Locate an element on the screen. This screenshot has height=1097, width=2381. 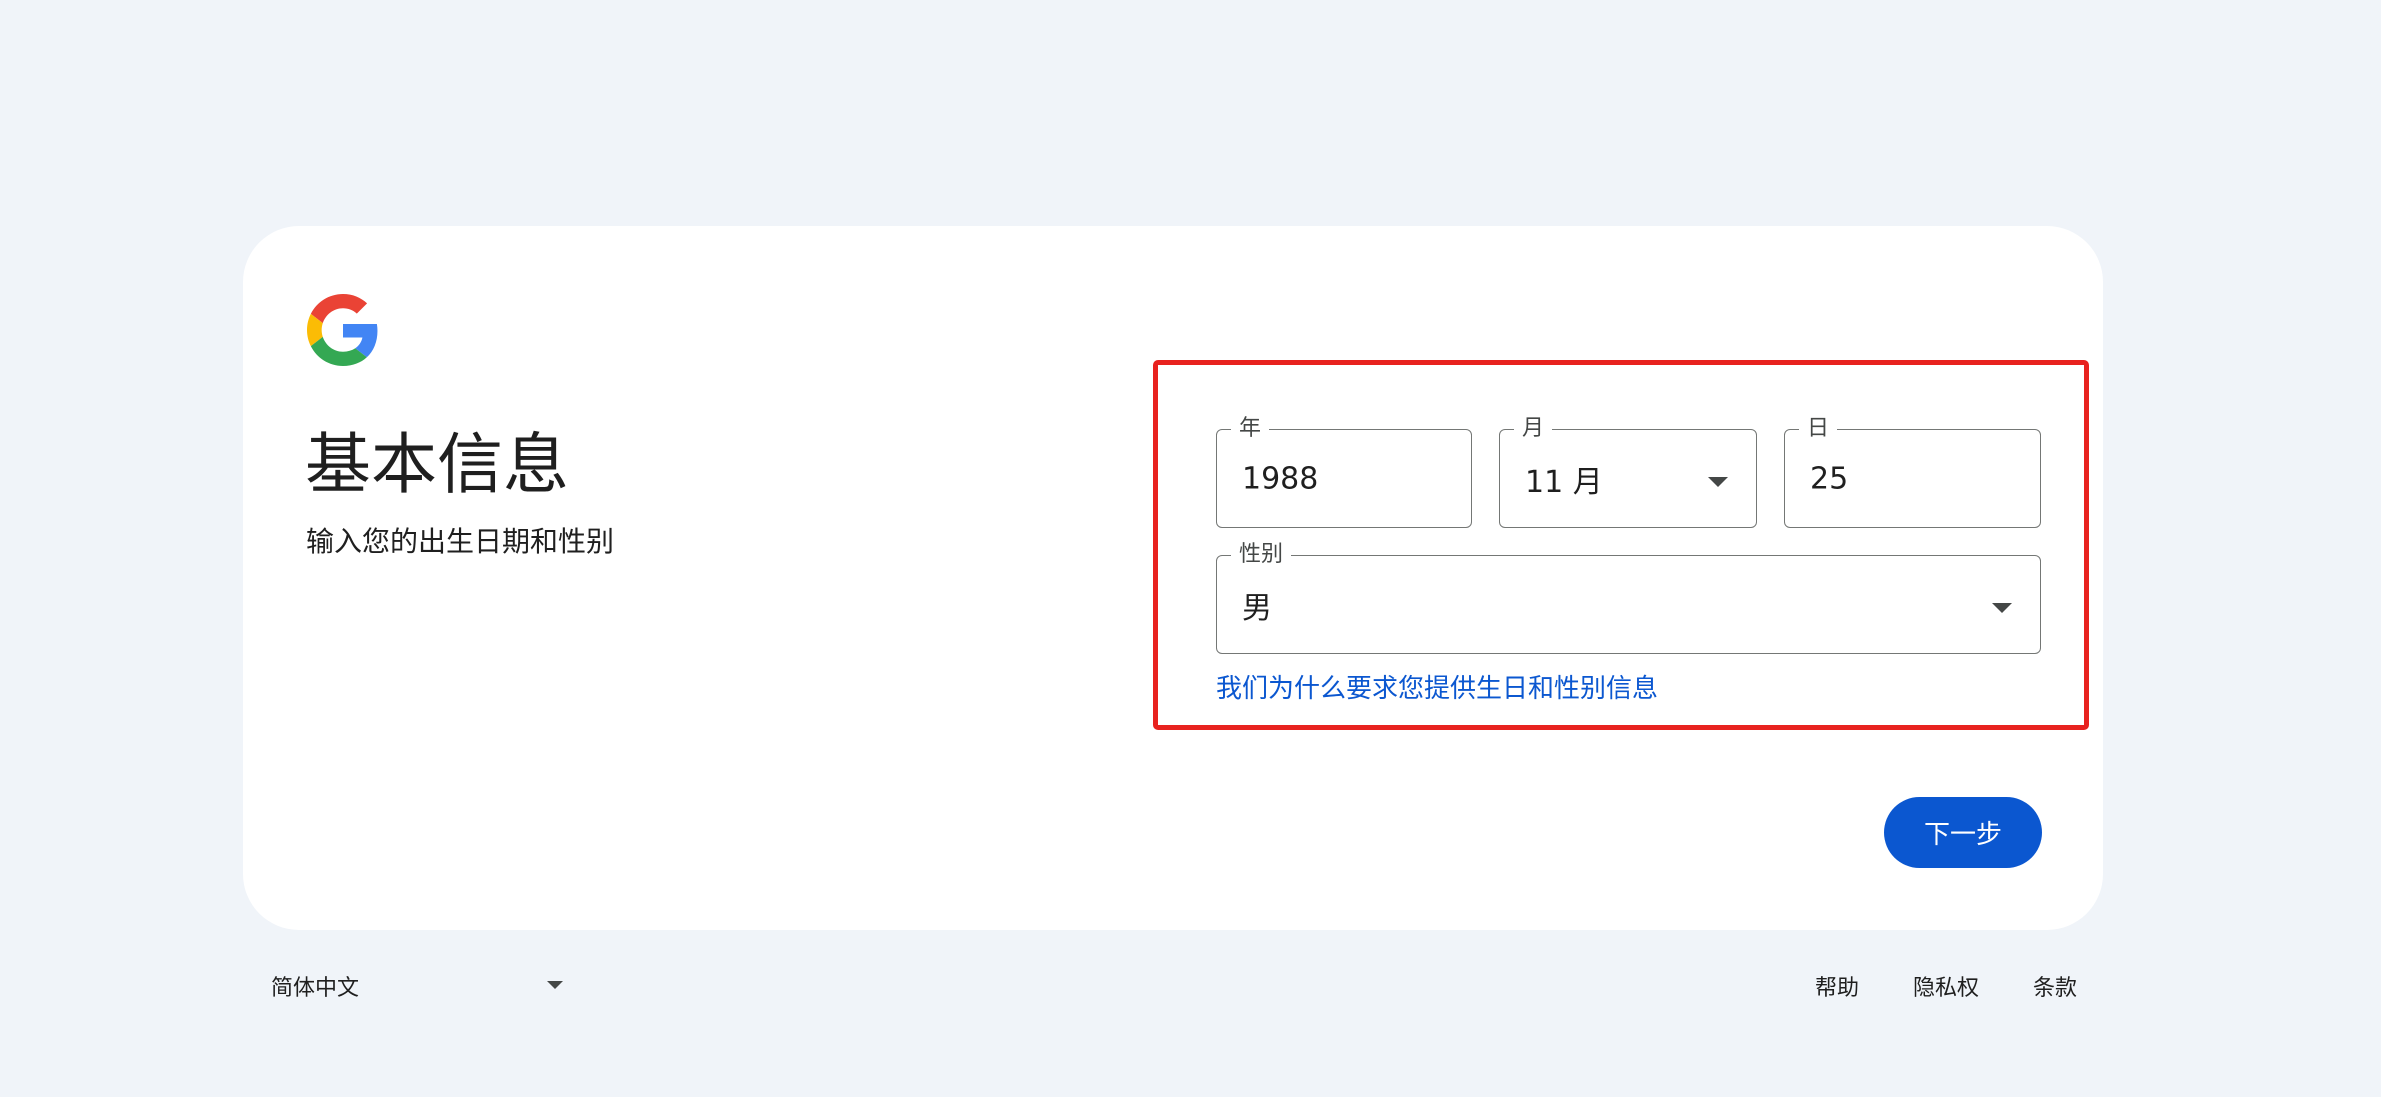
gender-select-label: 性别 is located at coordinates (1261, 555).